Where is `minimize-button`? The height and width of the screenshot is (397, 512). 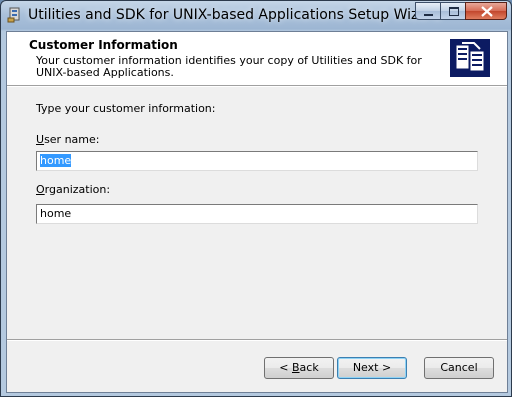 minimize-button is located at coordinates (428, 11).